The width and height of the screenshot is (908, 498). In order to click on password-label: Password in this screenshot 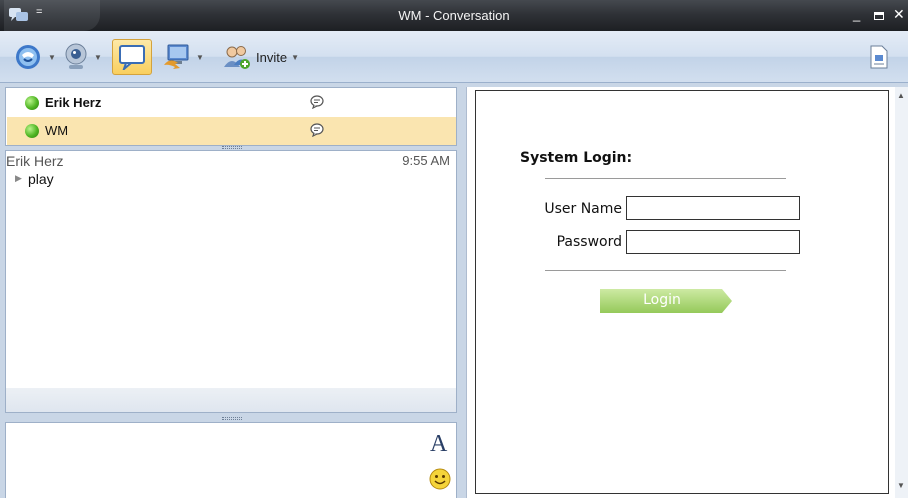, I will do `click(589, 242)`.